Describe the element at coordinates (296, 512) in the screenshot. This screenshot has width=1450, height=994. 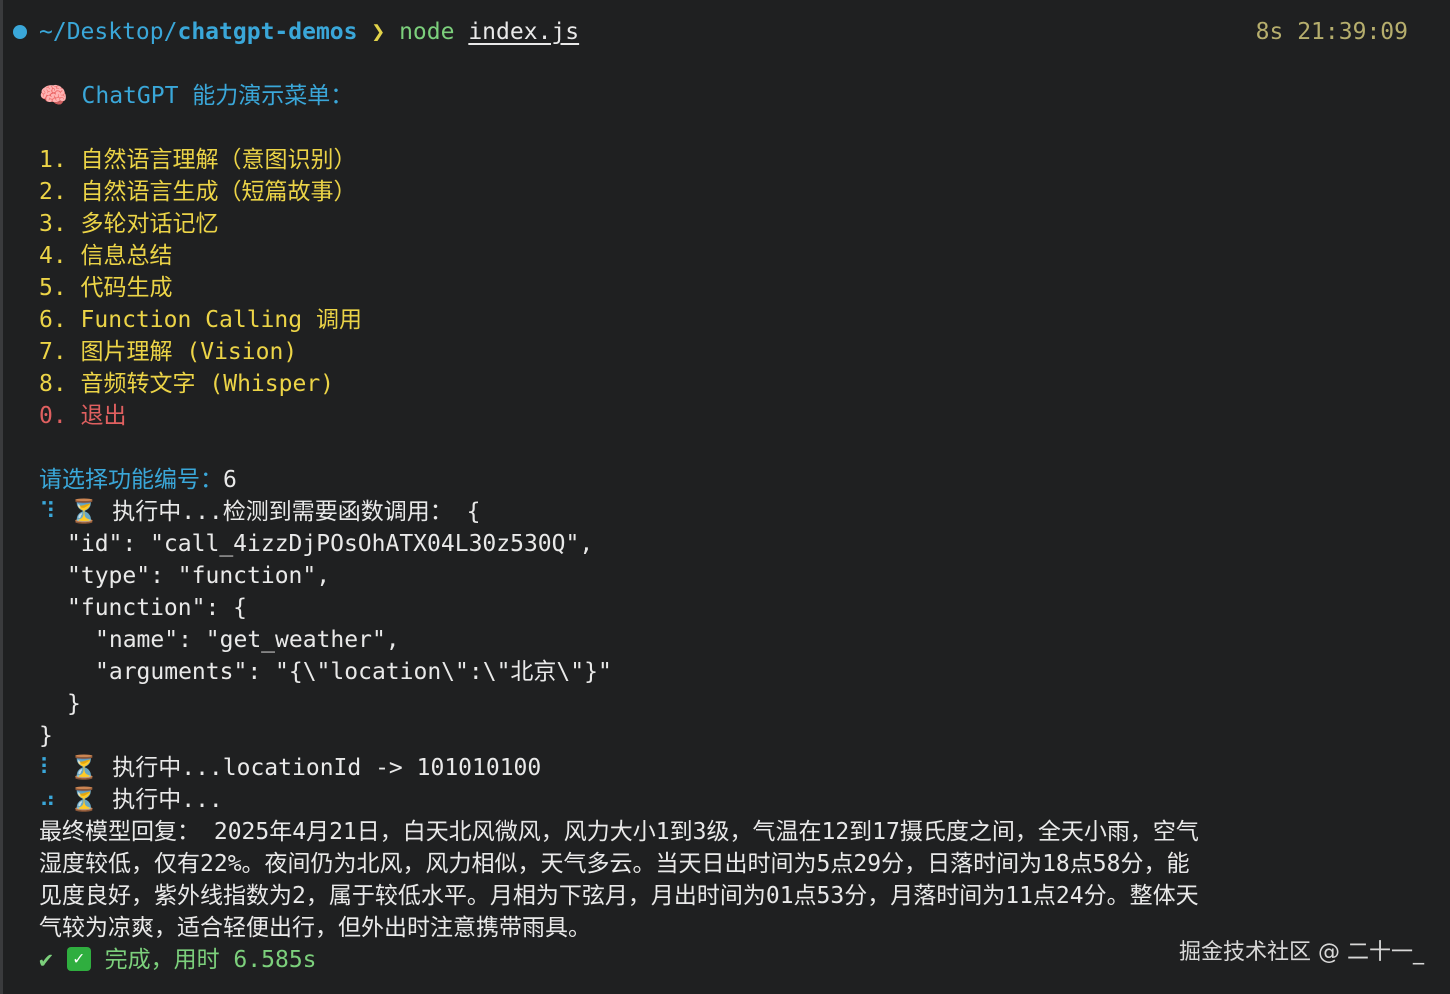
I see `exec-text-1: 执行中...检测到需要函数调用： {` at that location.